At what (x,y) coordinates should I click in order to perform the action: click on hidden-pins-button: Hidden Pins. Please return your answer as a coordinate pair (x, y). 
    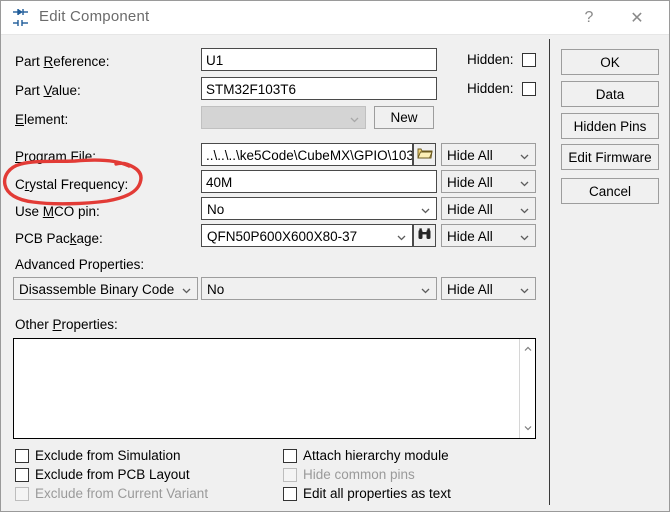
    Looking at the image, I should click on (610, 126).